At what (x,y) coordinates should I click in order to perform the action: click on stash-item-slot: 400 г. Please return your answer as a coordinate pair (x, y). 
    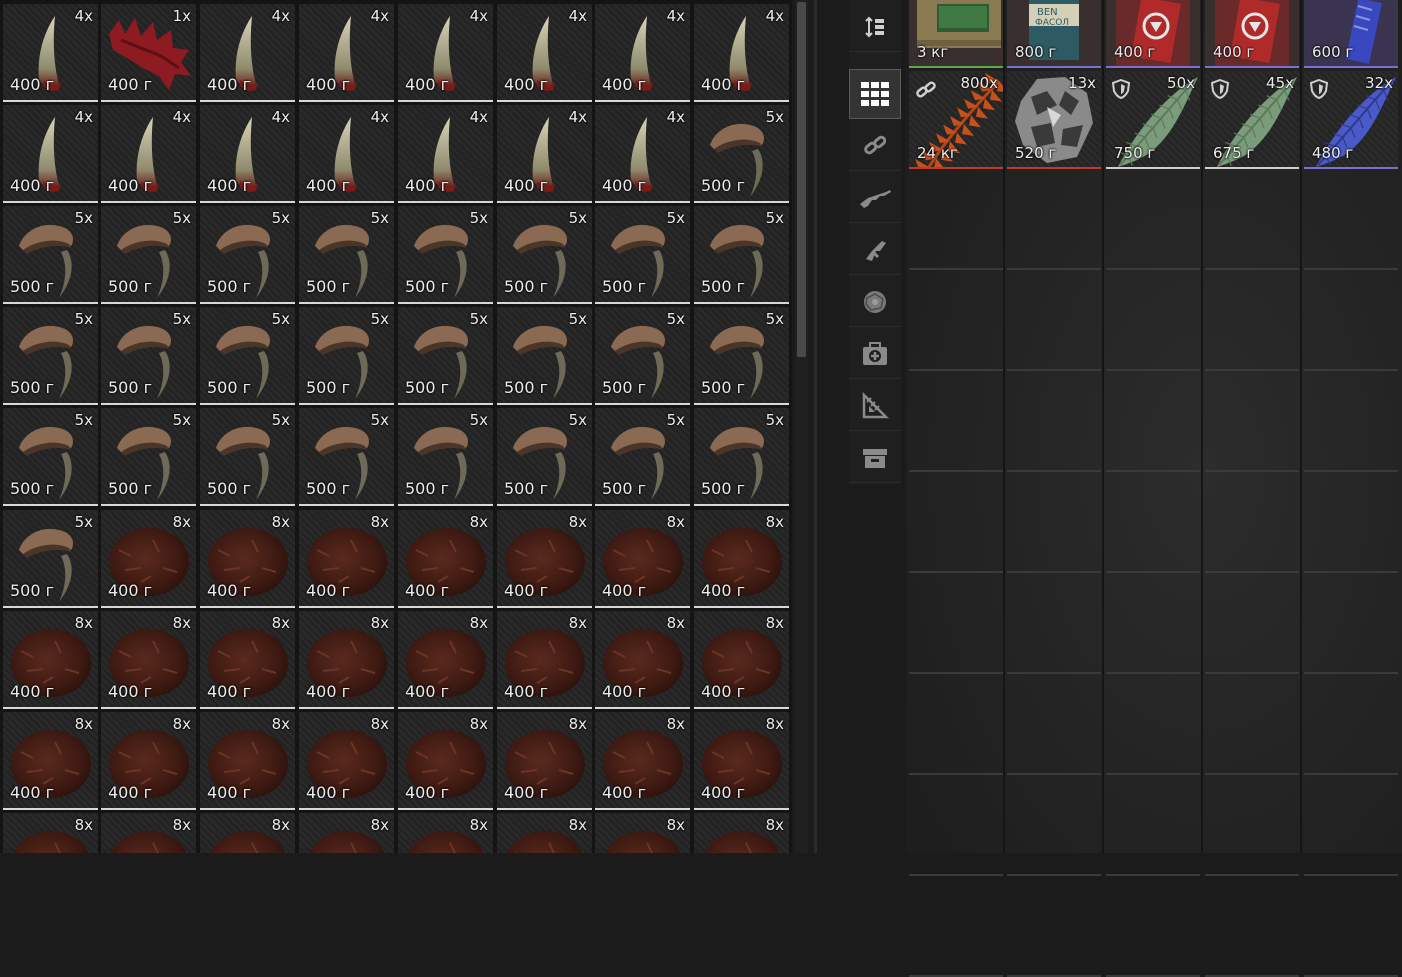
    Looking at the image, I should click on (1153, 34).